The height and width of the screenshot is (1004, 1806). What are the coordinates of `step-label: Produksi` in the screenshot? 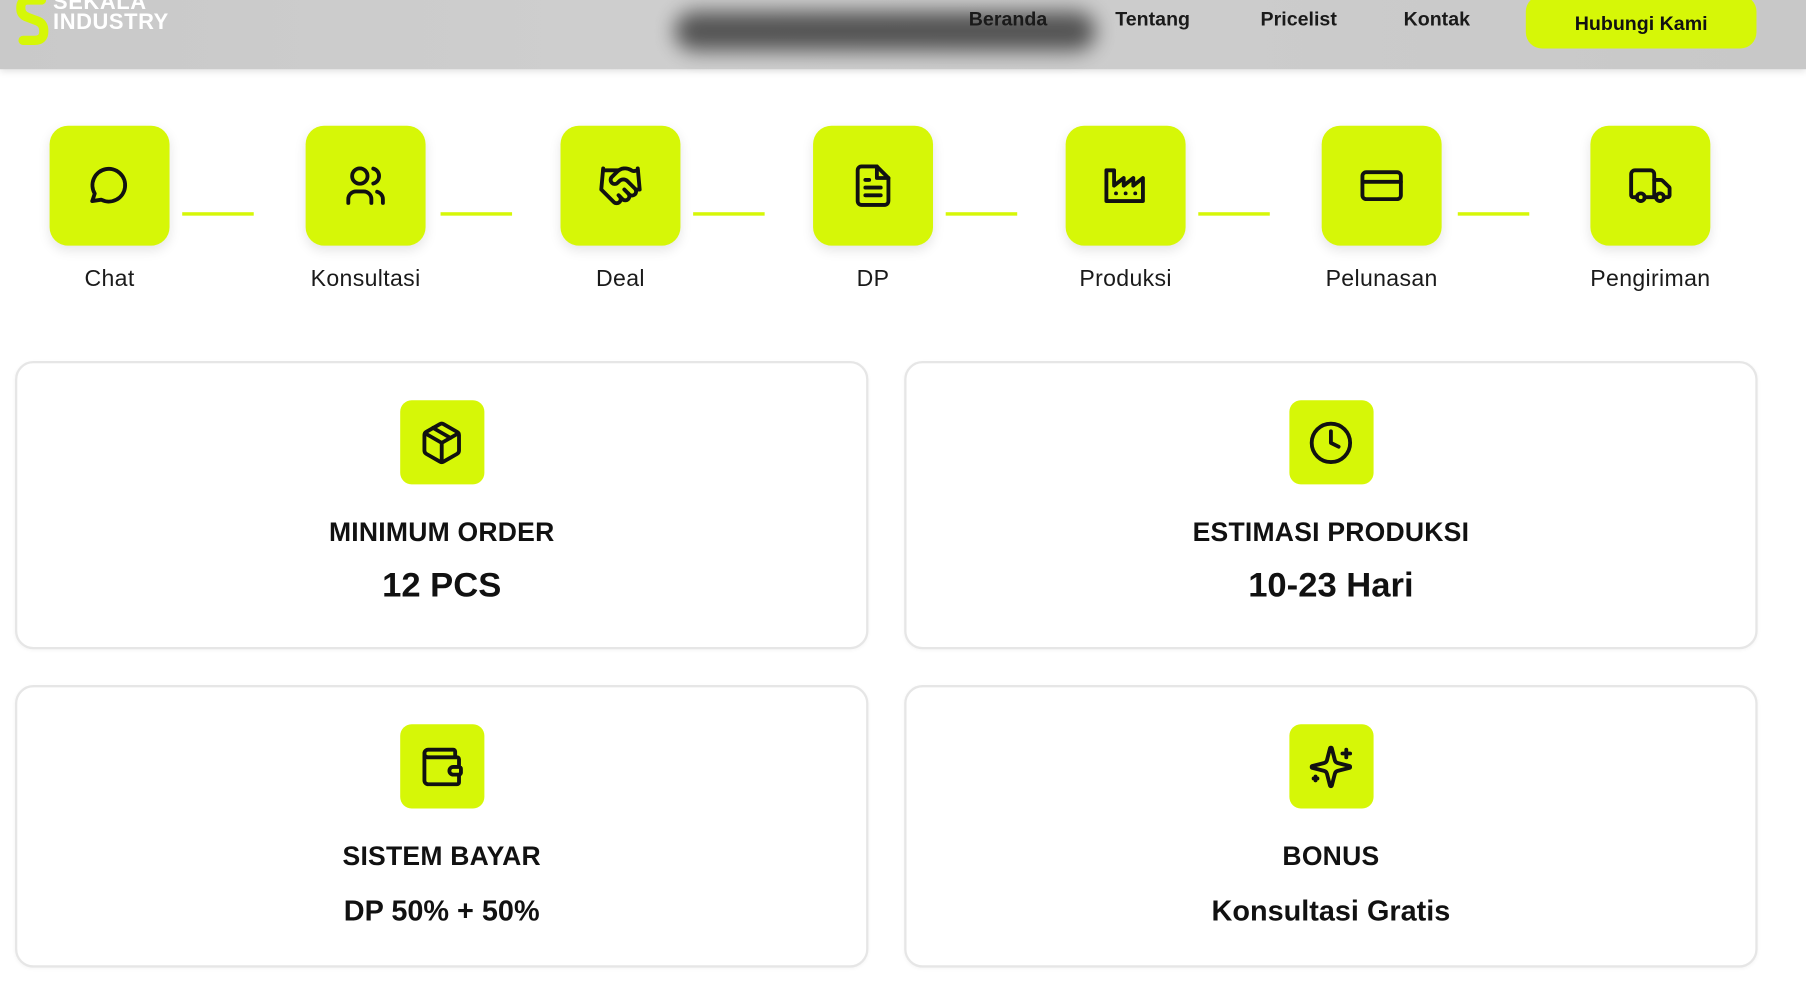 It's located at (1125, 279).